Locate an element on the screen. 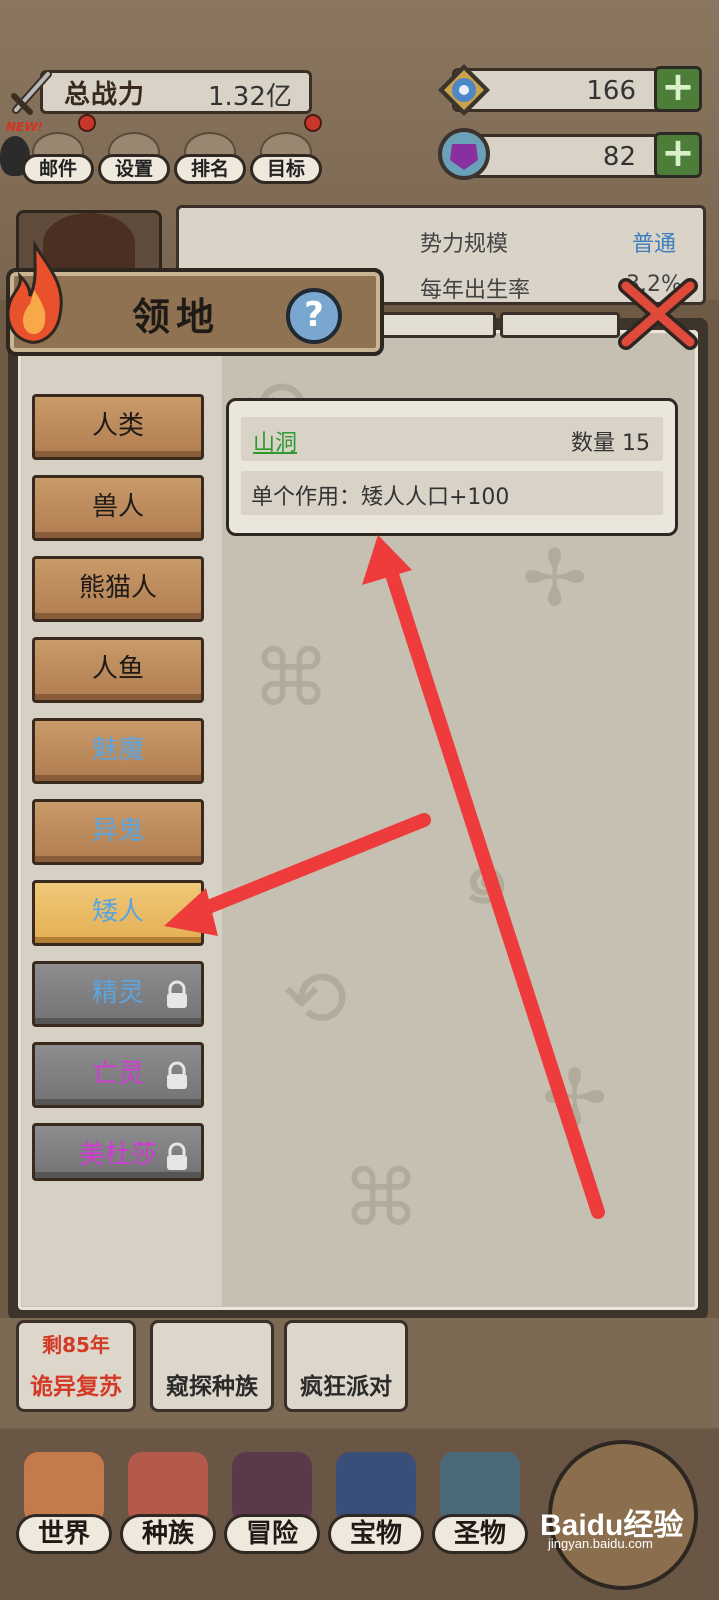 Image resolution: width=719 pixels, height=1600 pixels. resource-value-1: 166 is located at coordinates (611, 91).